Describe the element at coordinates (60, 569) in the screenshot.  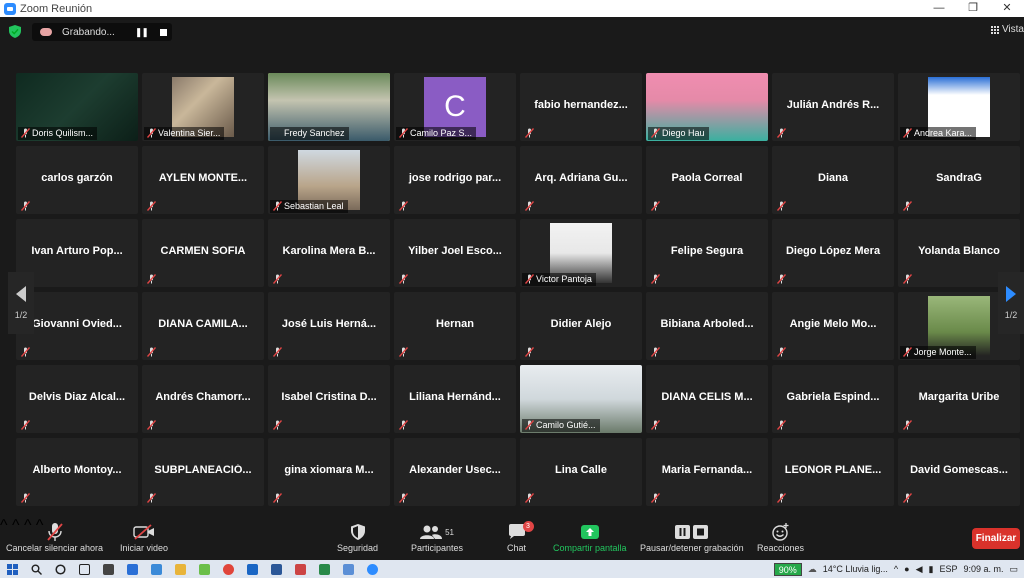
I see `cortana-icon` at that location.